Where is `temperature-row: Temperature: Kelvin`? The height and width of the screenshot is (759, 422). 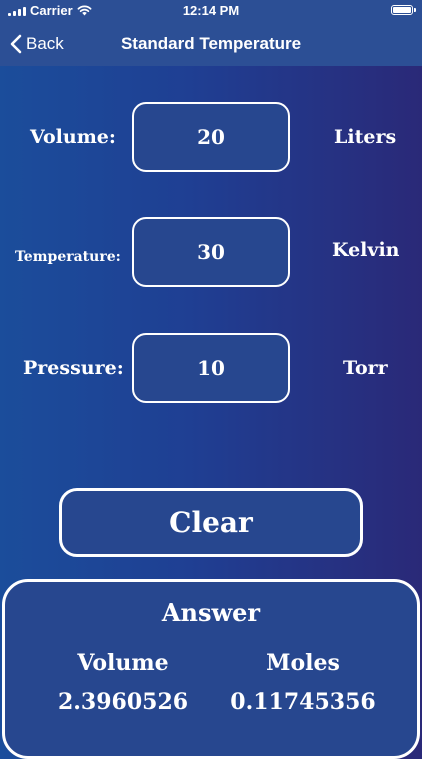
temperature-row: Temperature: Kelvin is located at coordinates (211, 252).